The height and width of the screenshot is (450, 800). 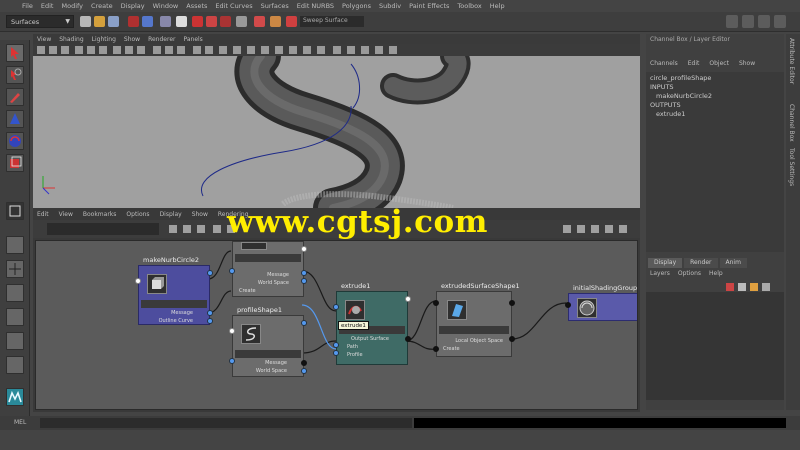 I want to click on layout-four-icon, so click(x=15, y=269).